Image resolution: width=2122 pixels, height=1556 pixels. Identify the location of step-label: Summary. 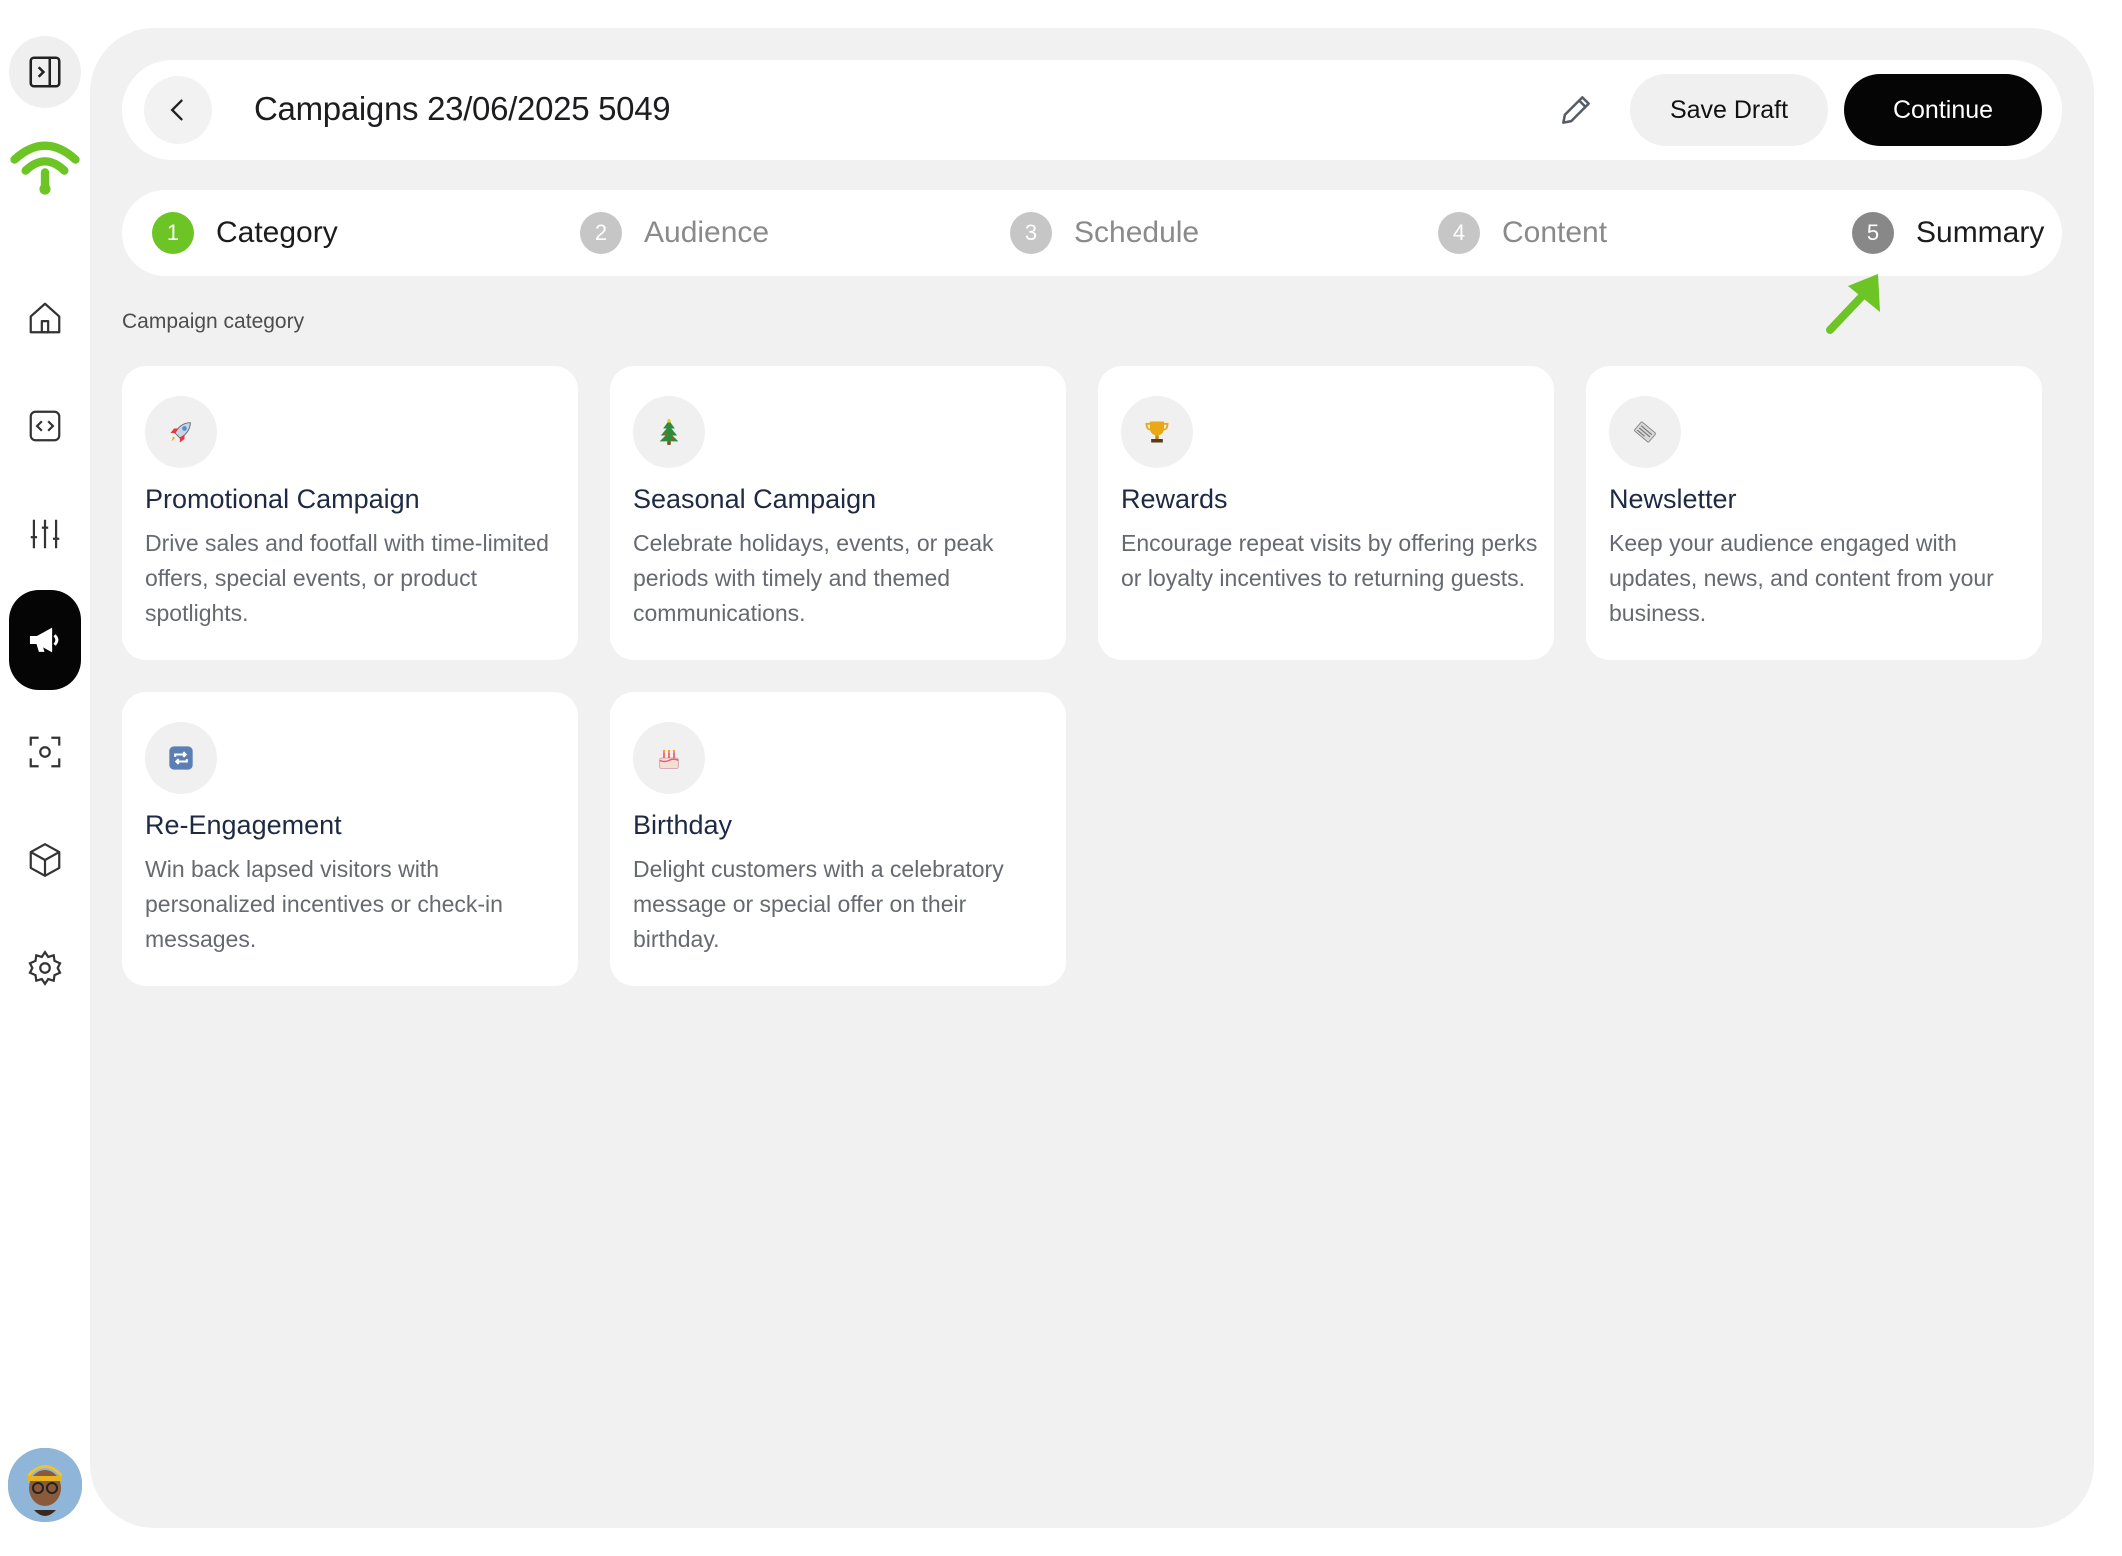
(1980, 232).